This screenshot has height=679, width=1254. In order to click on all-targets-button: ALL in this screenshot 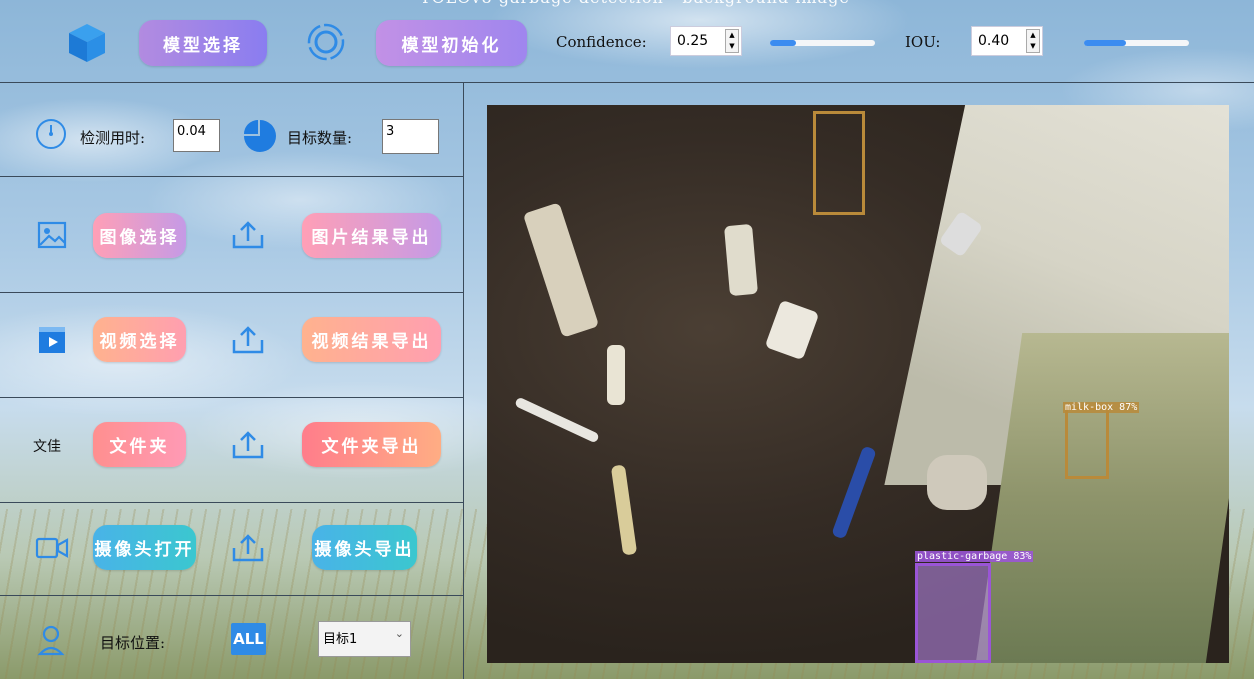, I will do `click(248, 639)`.